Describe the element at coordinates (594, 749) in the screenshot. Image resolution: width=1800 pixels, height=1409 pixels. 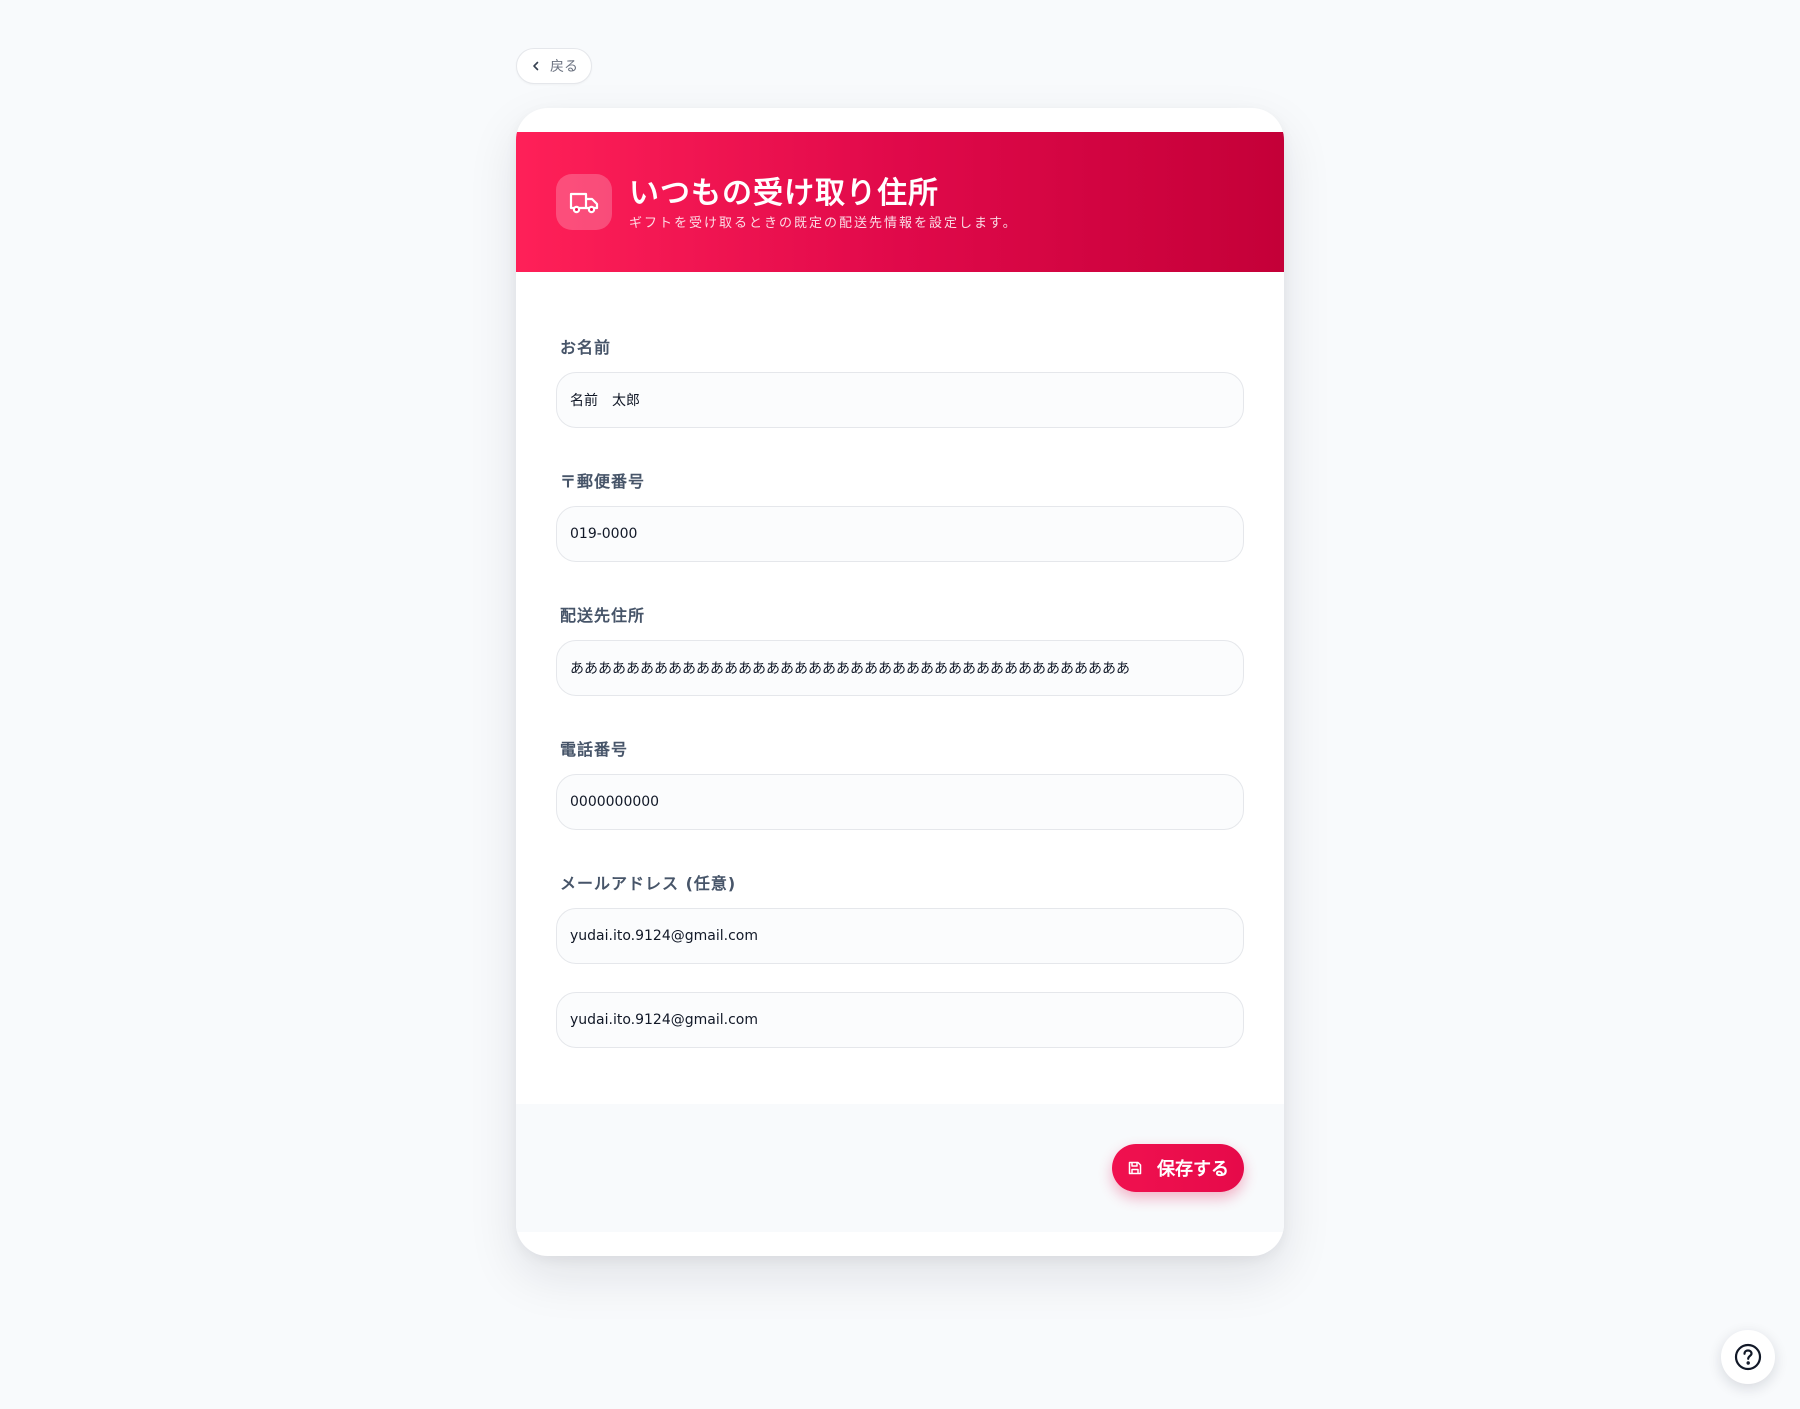
I see `phone-label: 電話番号` at that location.